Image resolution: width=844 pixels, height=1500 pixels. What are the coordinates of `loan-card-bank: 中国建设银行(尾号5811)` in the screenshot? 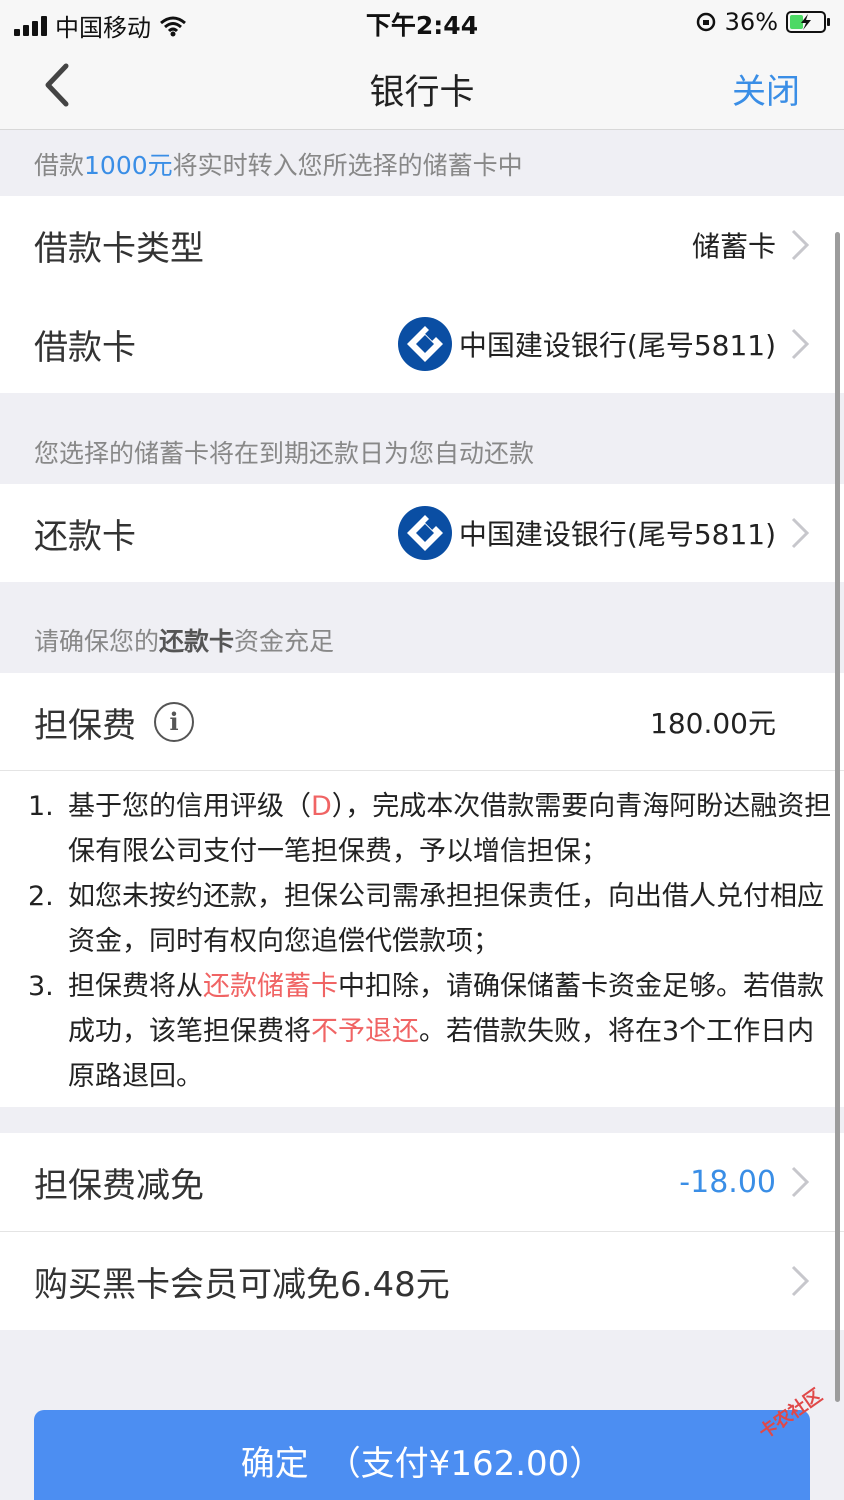 It's located at (617, 345).